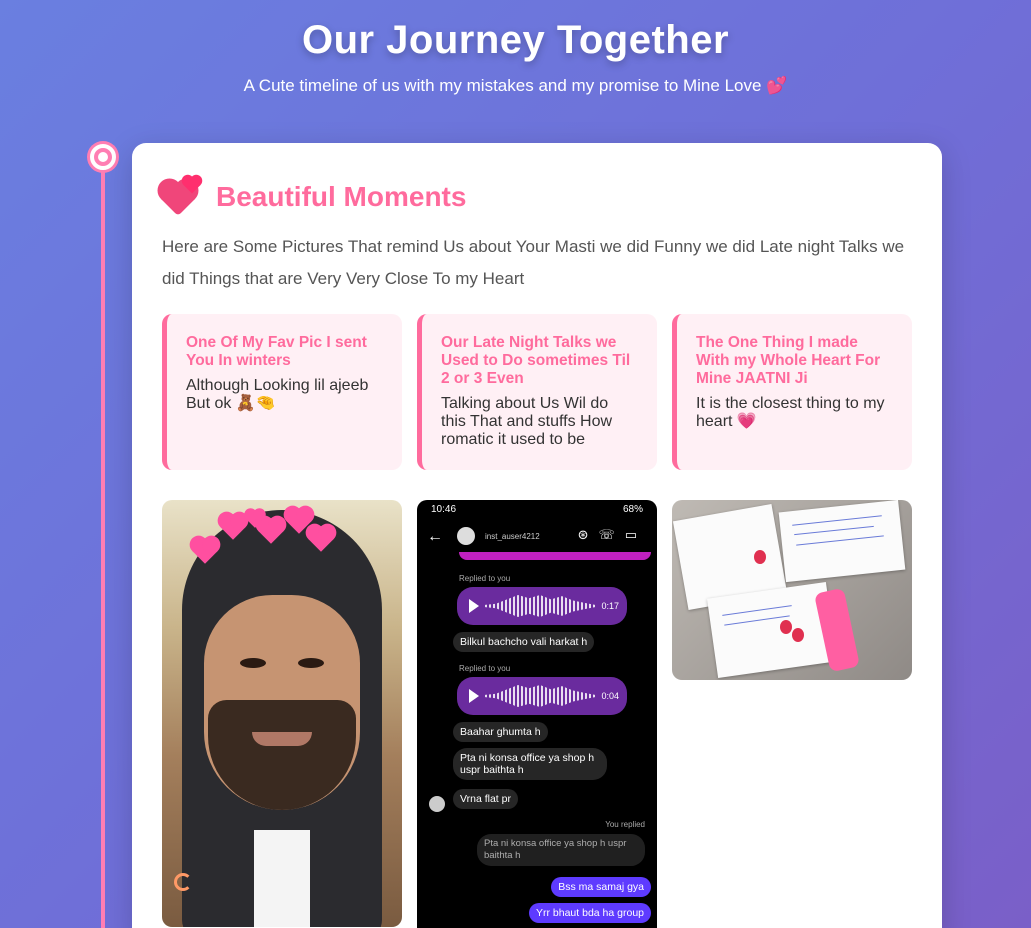  Describe the element at coordinates (512, 536) in the screenshot. I see `chat-username: inst_auser4212` at that location.